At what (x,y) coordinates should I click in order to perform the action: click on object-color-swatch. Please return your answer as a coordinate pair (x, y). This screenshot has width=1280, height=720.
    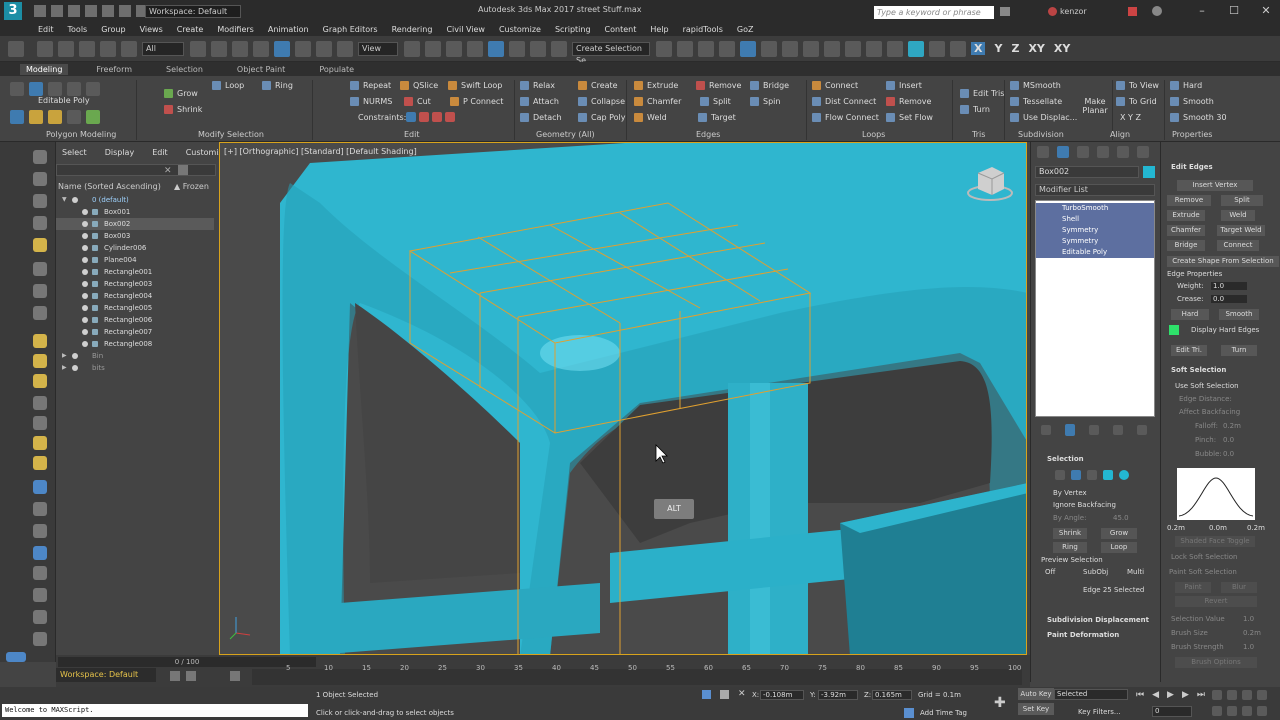
    Looking at the image, I should click on (1149, 172).